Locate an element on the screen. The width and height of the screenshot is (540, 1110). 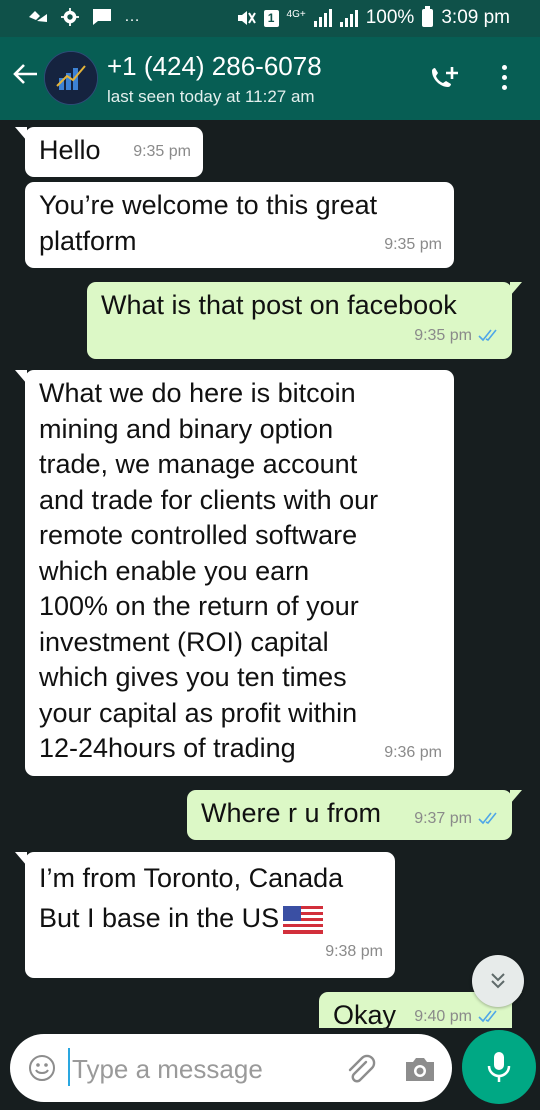
mic-icon is located at coordinates (499, 1067).